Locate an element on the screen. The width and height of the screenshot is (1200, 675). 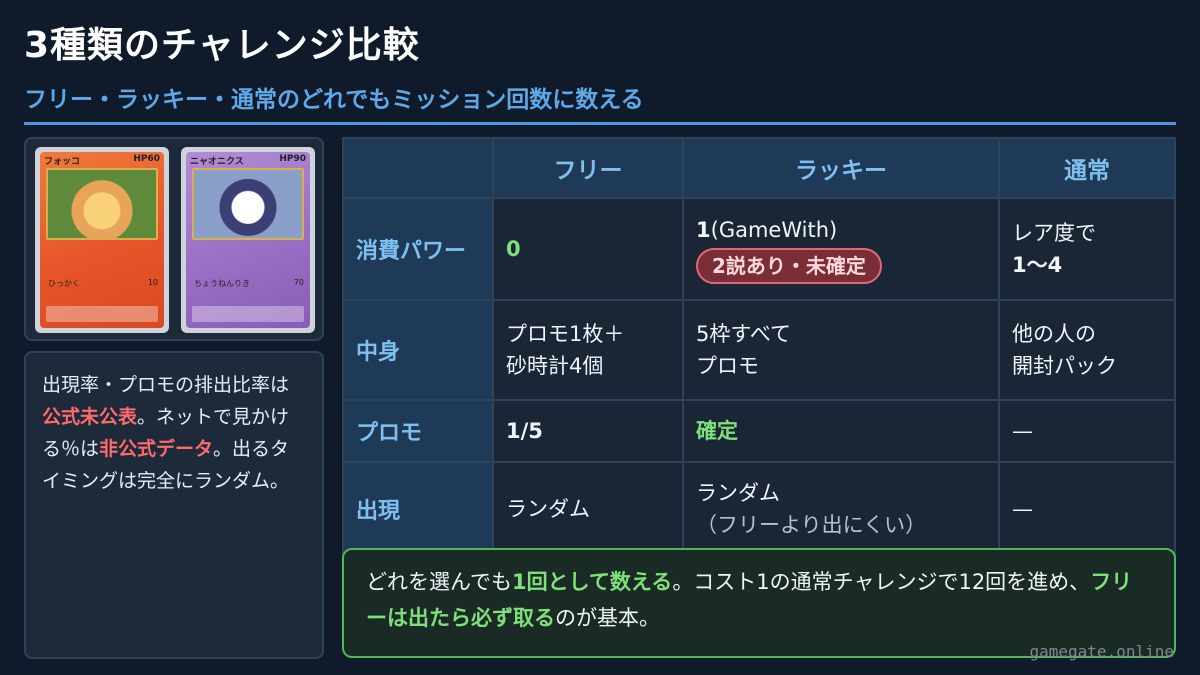
card-fennekin: フォッコ HP60 ひっかく 10 is located at coordinates (102, 240).